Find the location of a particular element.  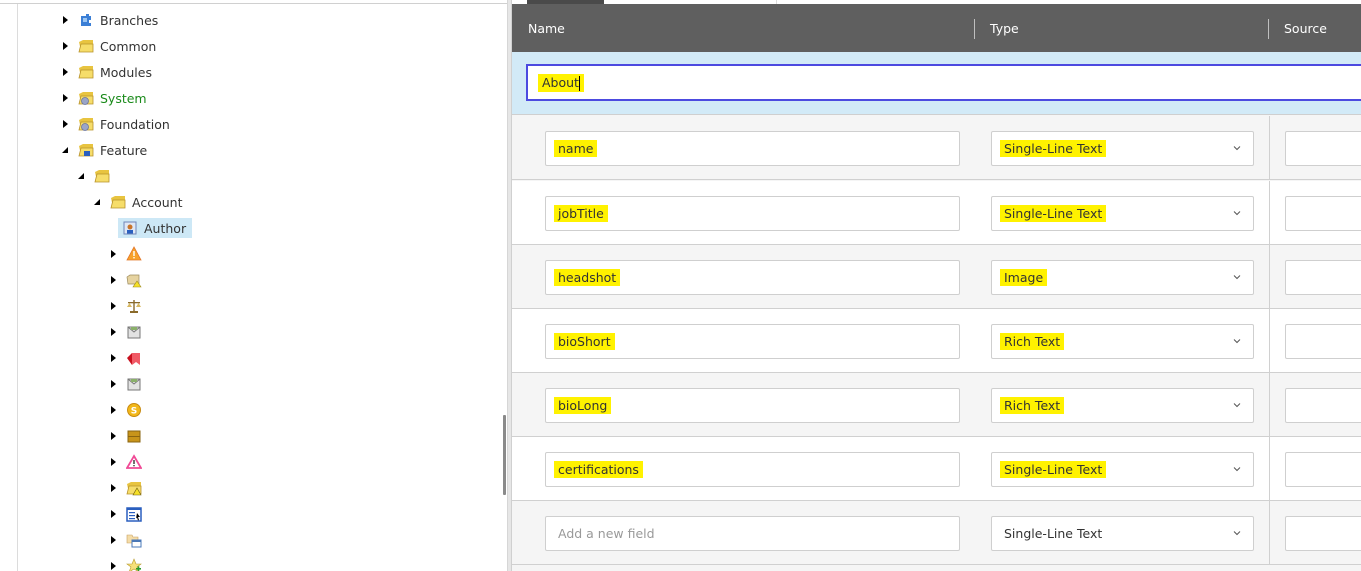

field-row: bioShort Rich Text is located at coordinates (936, 341).